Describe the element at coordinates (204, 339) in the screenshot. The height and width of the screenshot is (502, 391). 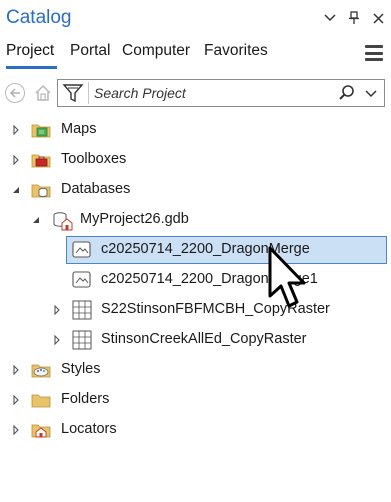
I see `tree-item-label: StinsonCreekAllEd_CopyRaster` at that location.